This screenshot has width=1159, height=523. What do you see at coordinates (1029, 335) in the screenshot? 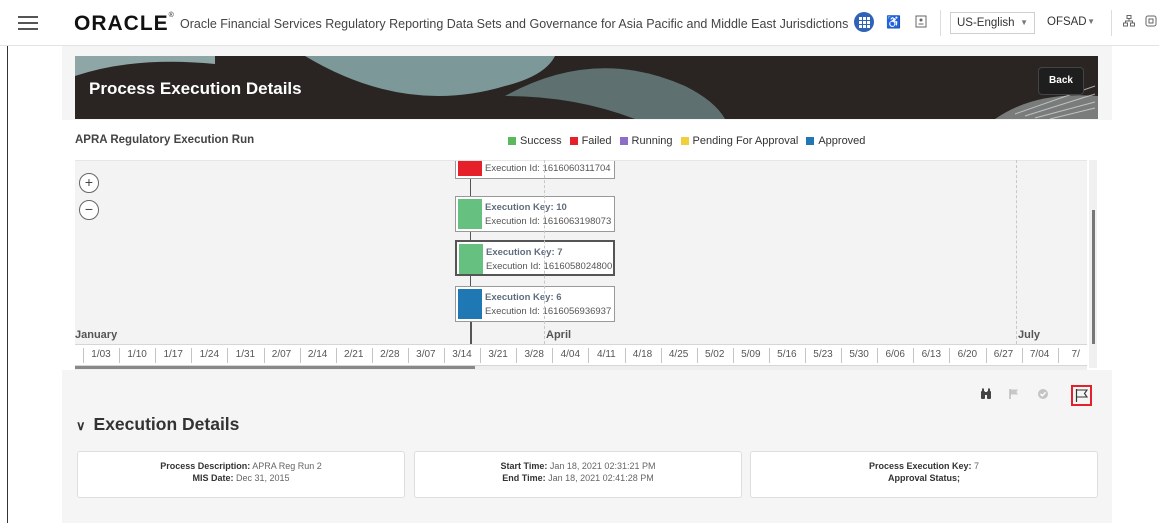
I see `month-label: July` at bounding box center [1029, 335].